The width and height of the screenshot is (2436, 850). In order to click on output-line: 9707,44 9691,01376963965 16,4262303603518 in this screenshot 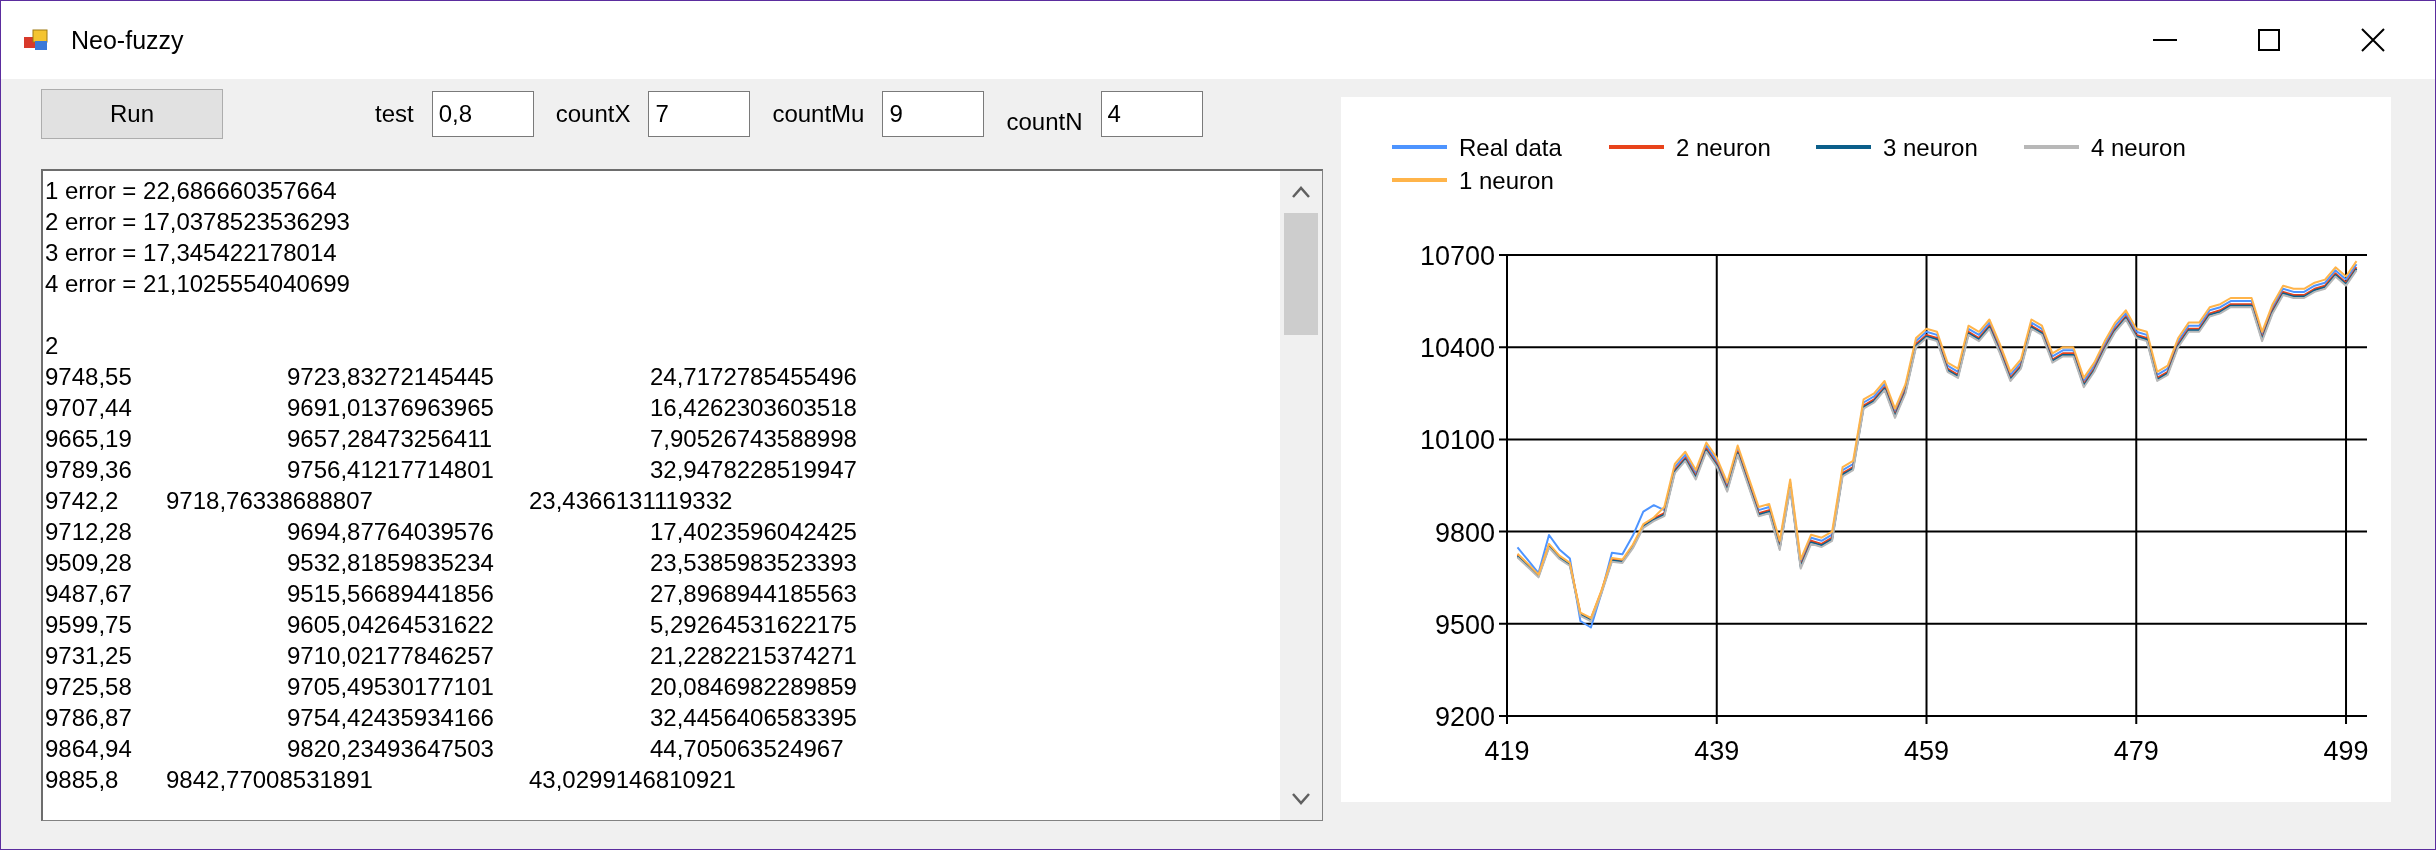, I will do `click(451, 408)`.